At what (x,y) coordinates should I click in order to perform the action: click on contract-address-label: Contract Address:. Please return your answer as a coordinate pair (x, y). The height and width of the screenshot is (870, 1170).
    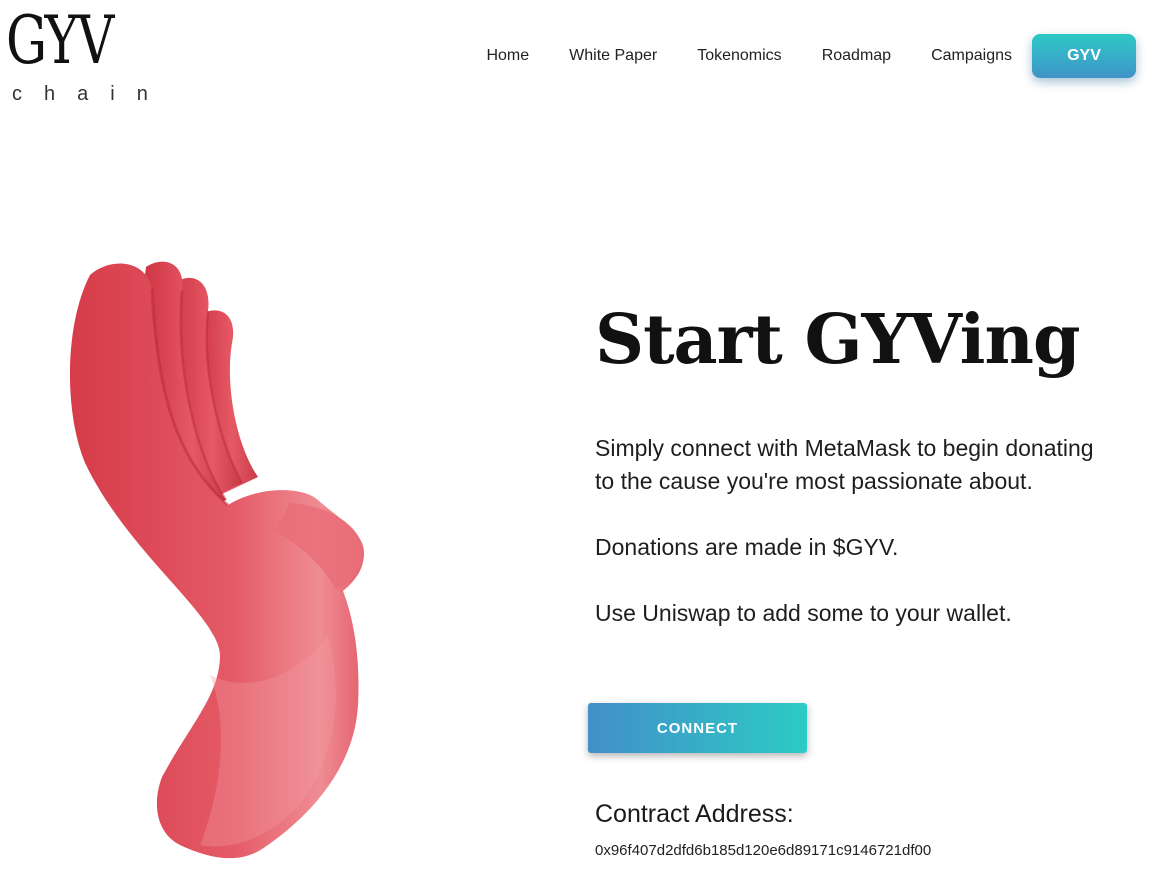
    Looking at the image, I should click on (694, 814).